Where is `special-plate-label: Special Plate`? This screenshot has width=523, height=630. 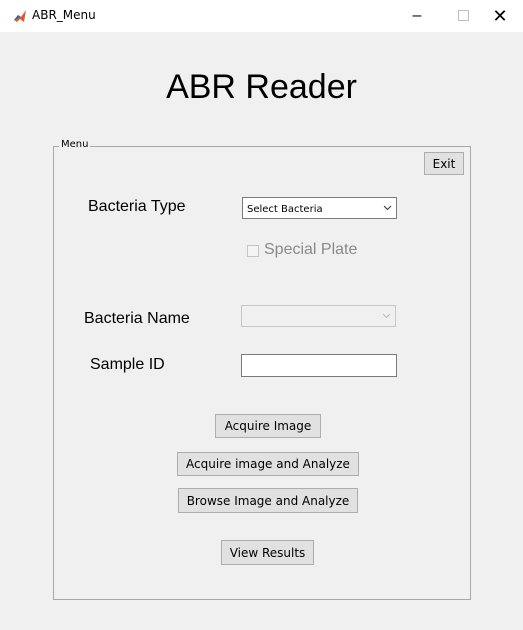
special-plate-label: Special Plate is located at coordinates (311, 249).